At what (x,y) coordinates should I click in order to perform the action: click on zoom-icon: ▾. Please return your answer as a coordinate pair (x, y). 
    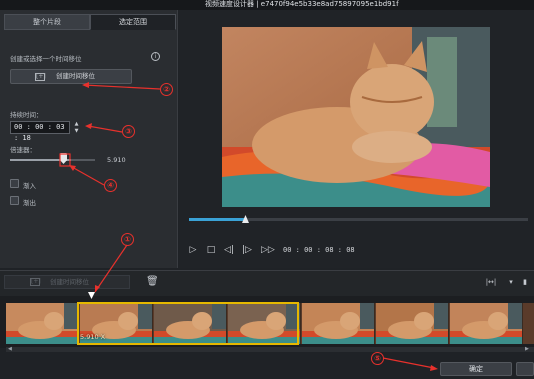
    Looking at the image, I should click on (511, 282).